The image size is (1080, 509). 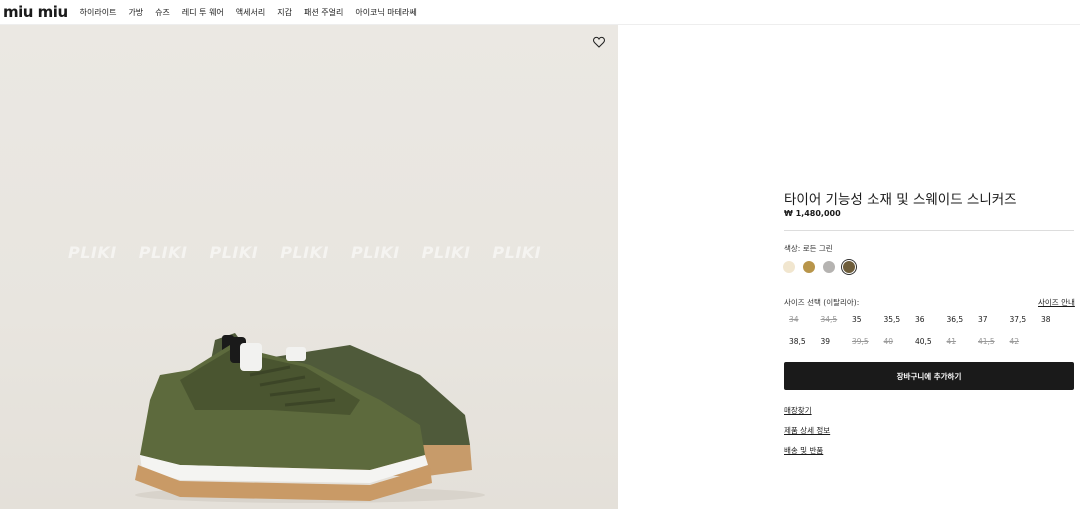 I want to click on size-label: 사이즈 선택 (이탈리아):, so click(x=822, y=302).